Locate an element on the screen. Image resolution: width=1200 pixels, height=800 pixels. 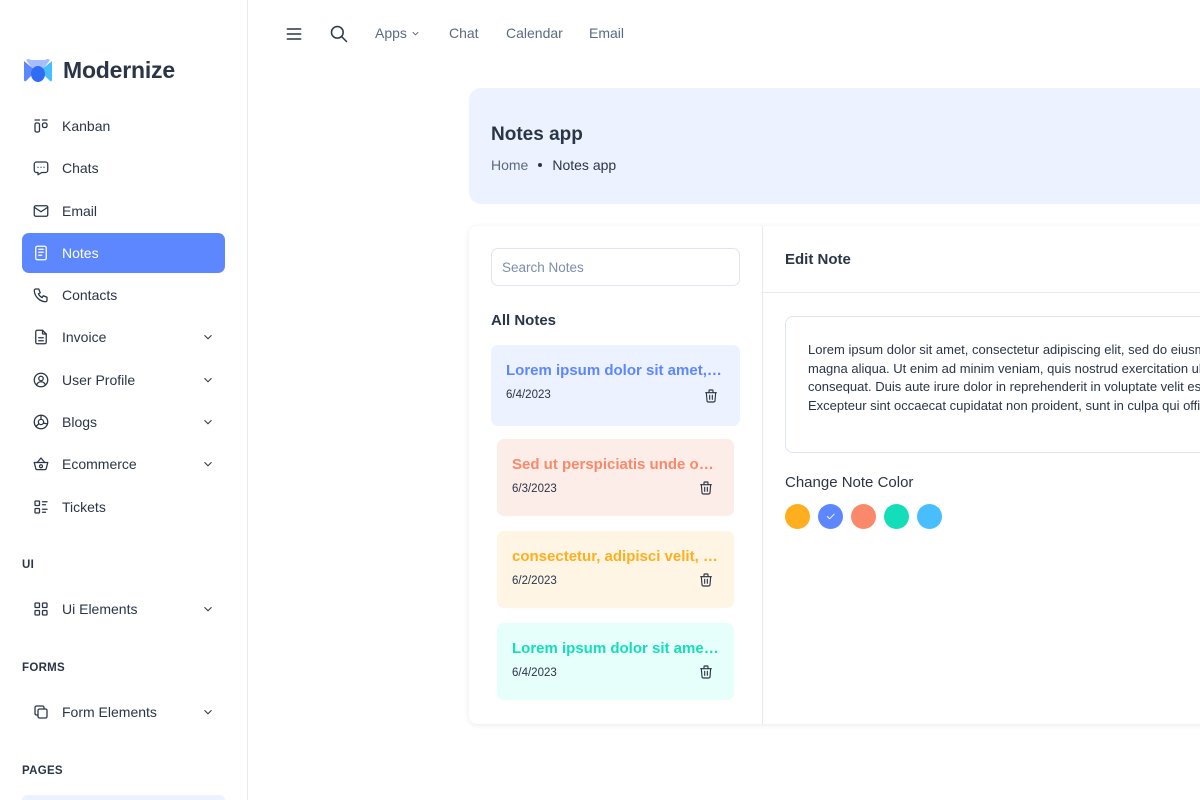
edit-note-heading: Edit Note is located at coordinates (818, 259).